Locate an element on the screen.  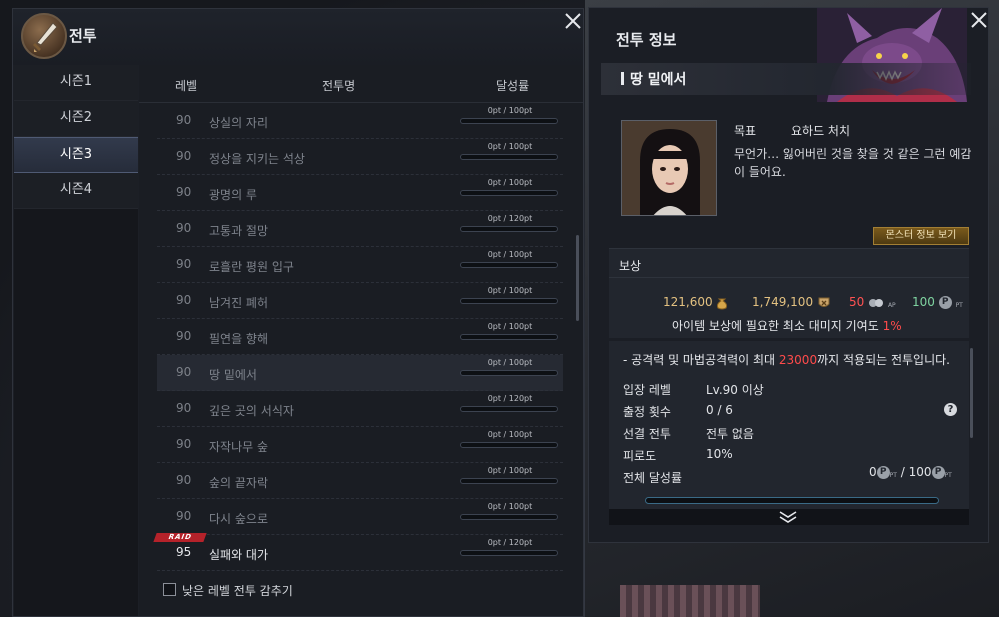
battle-row: 90 자작나무 숲 0pt / 100pt is located at coordinates (360, 445).